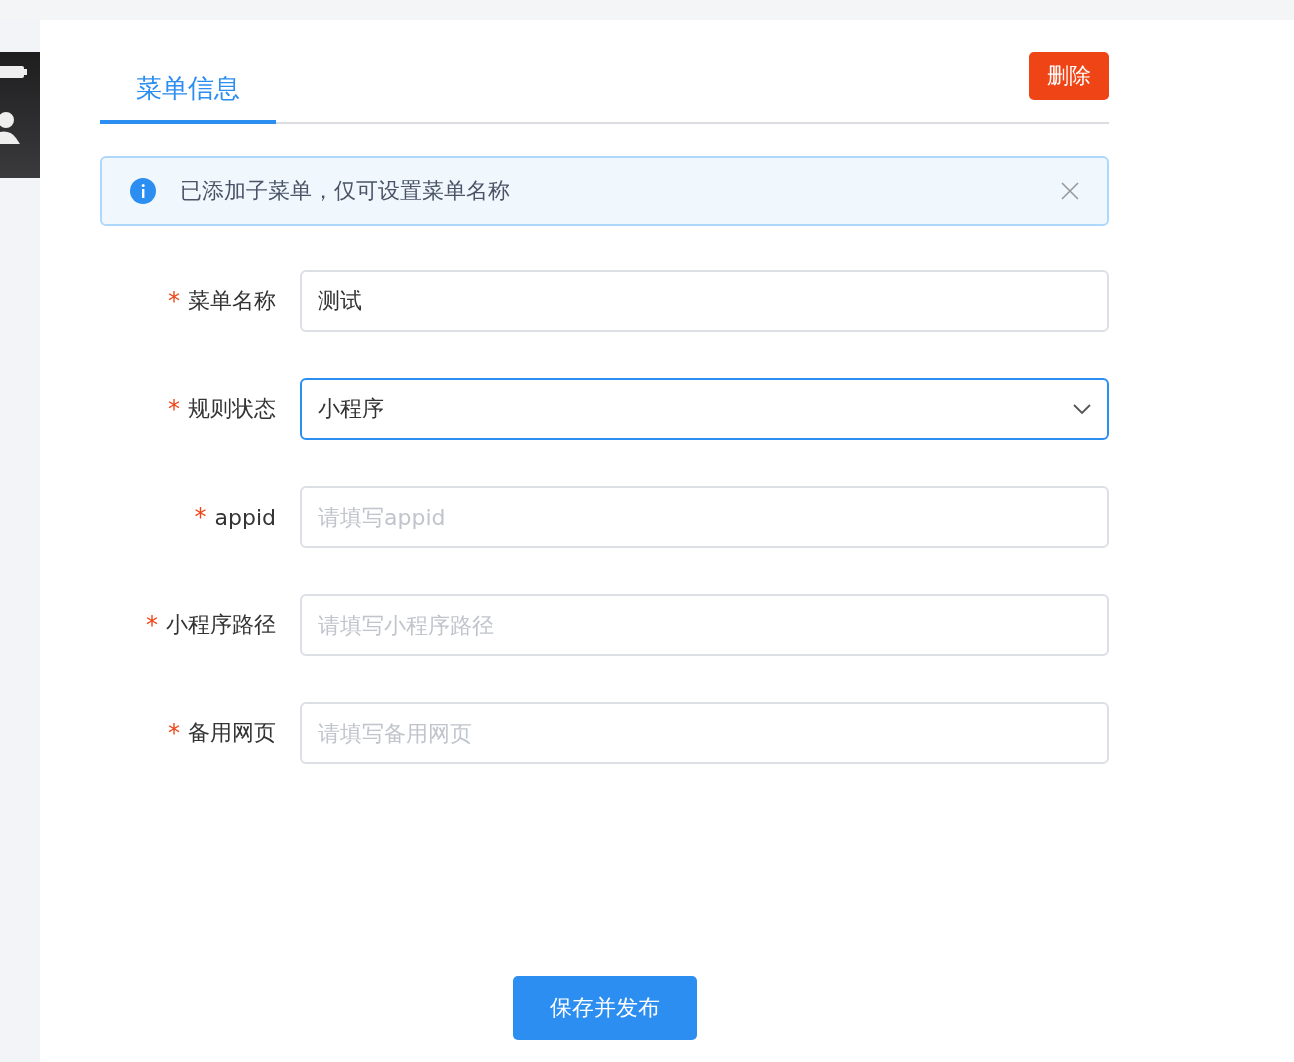 The width and height of the screenshot is (1294, 1062). Describe the element at coordinates (704, 517) in the screenshot. I see `input-field: 请填写appid` at that location.